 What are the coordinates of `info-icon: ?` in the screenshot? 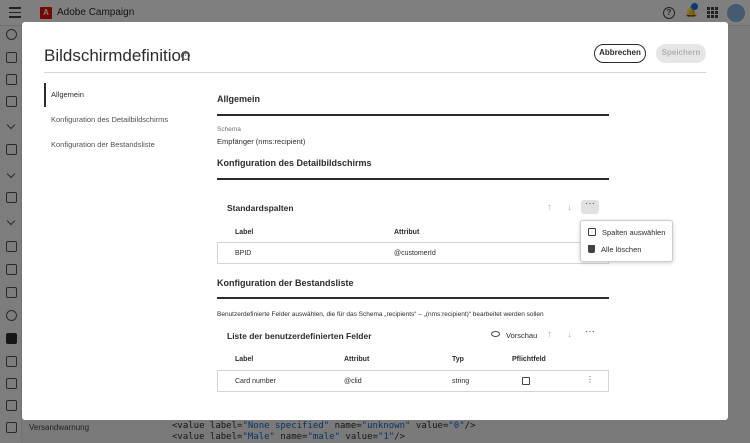 It's located at (185, 55).